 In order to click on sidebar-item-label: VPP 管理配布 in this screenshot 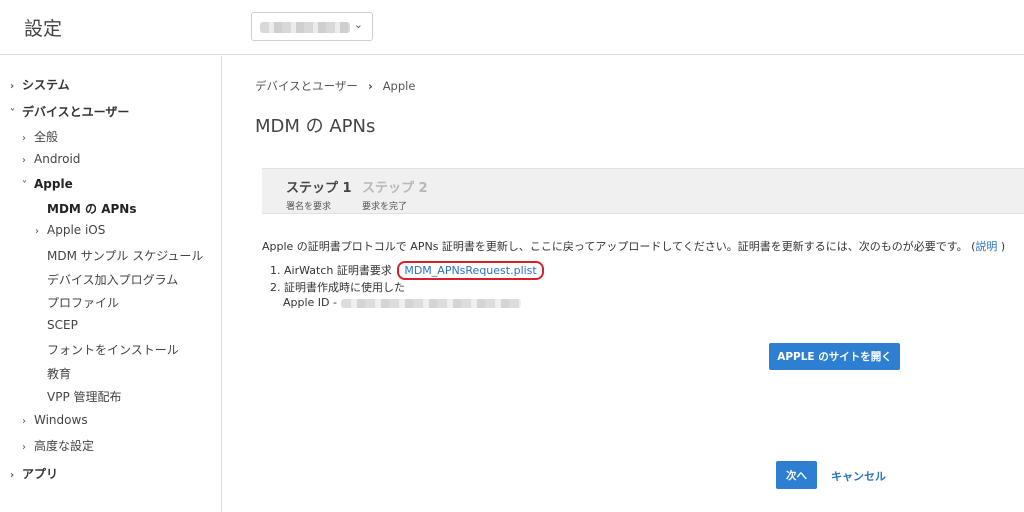, I will do `click(84, 397)`.